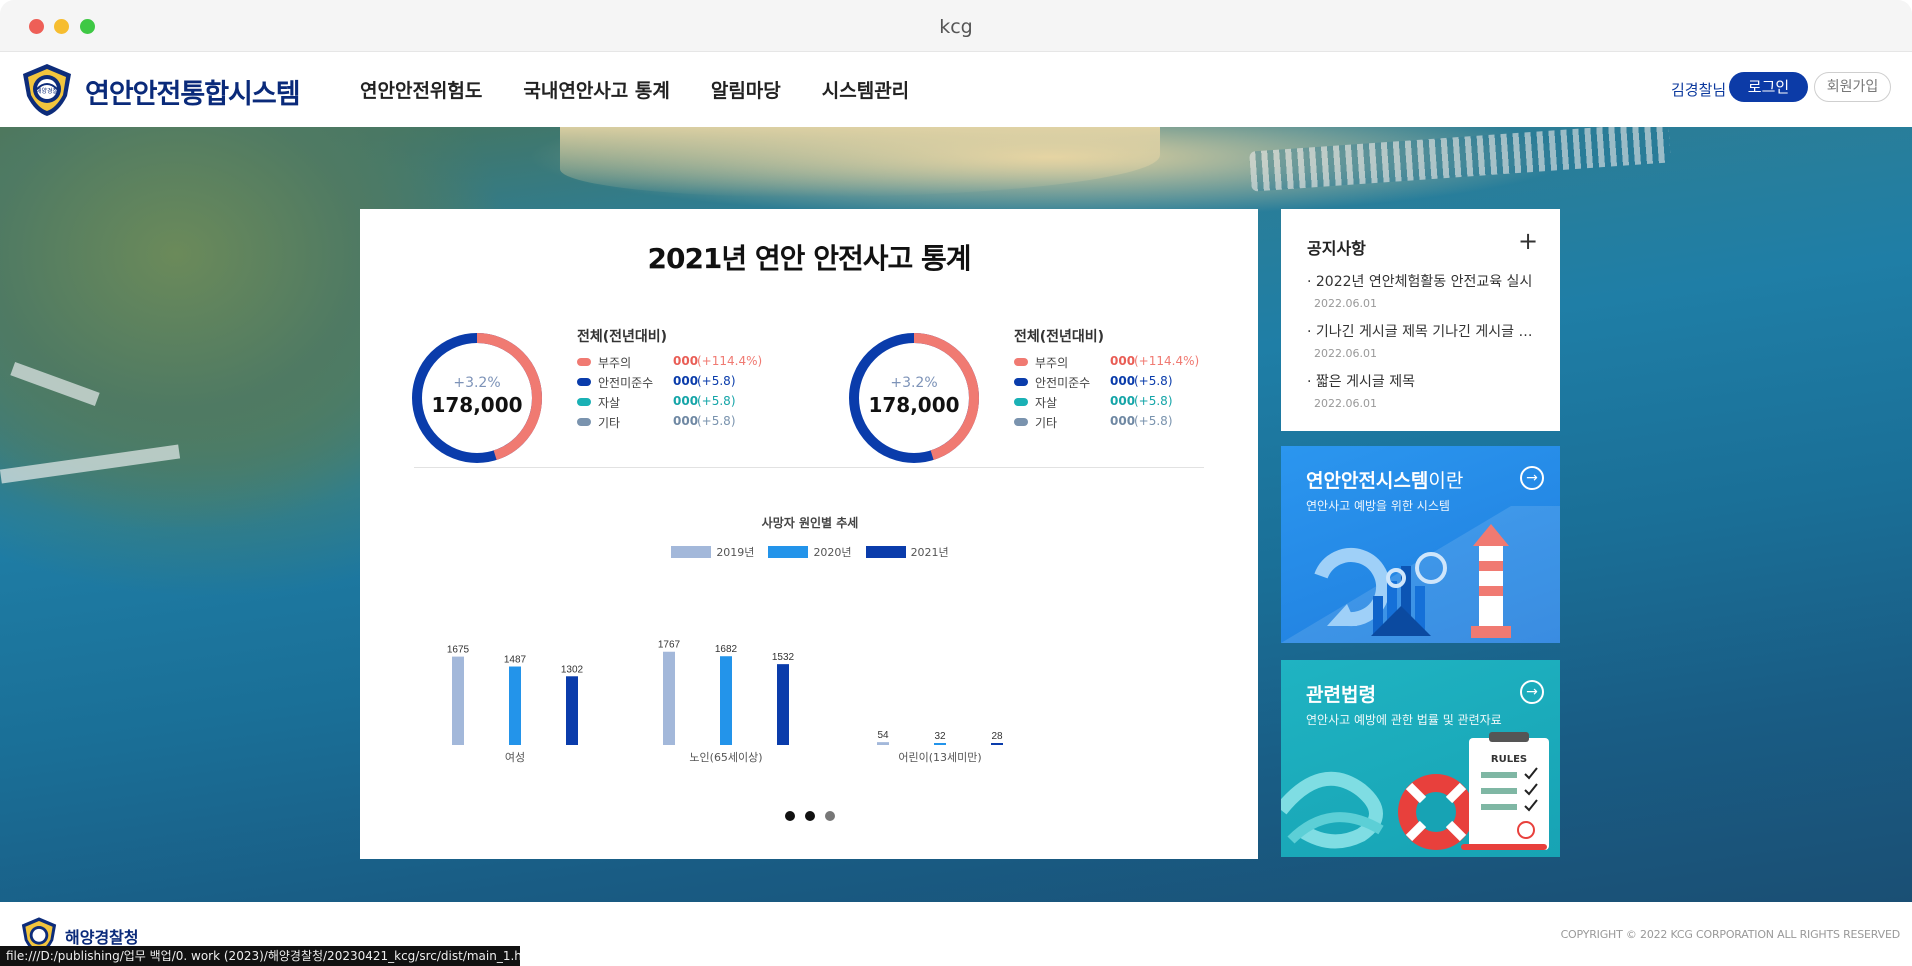  Describe the element at coordinates (421, 89) in the screenshot. I see `nav-item-coastal-risk: 연안안전위험도` at that location.